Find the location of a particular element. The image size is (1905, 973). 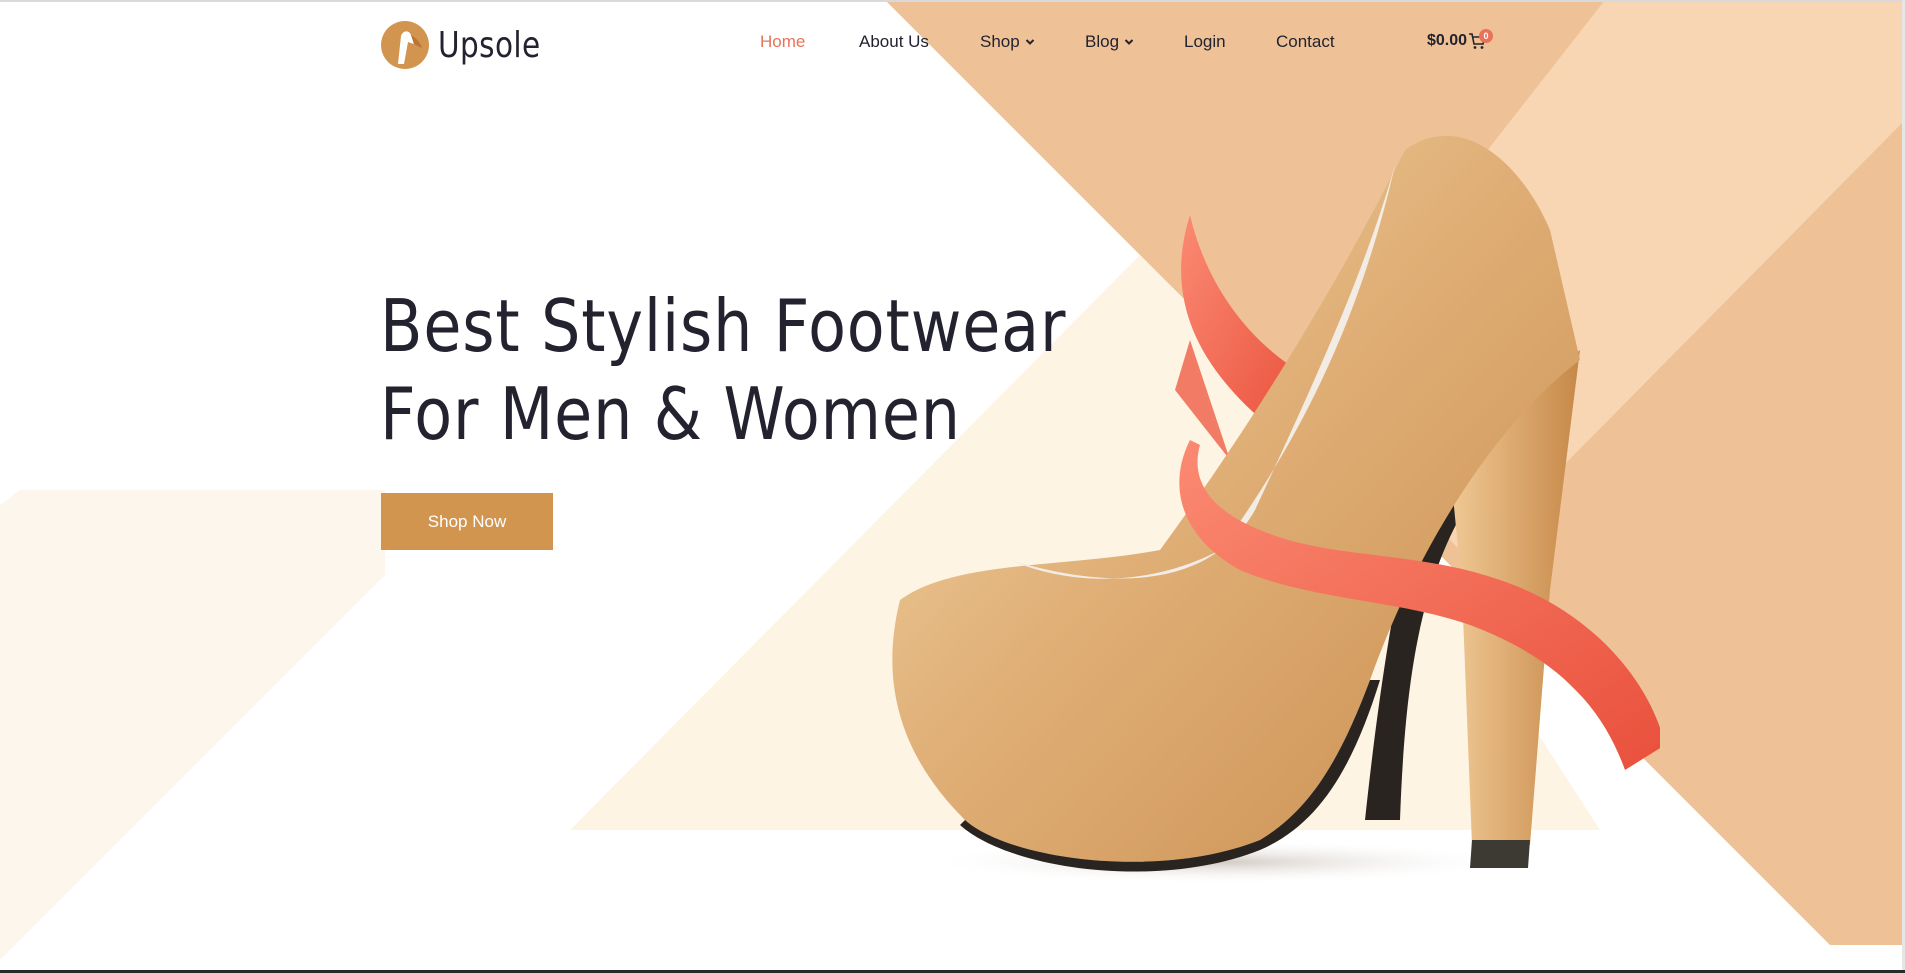

nav-home: Home is located at coordinates (782, 42).